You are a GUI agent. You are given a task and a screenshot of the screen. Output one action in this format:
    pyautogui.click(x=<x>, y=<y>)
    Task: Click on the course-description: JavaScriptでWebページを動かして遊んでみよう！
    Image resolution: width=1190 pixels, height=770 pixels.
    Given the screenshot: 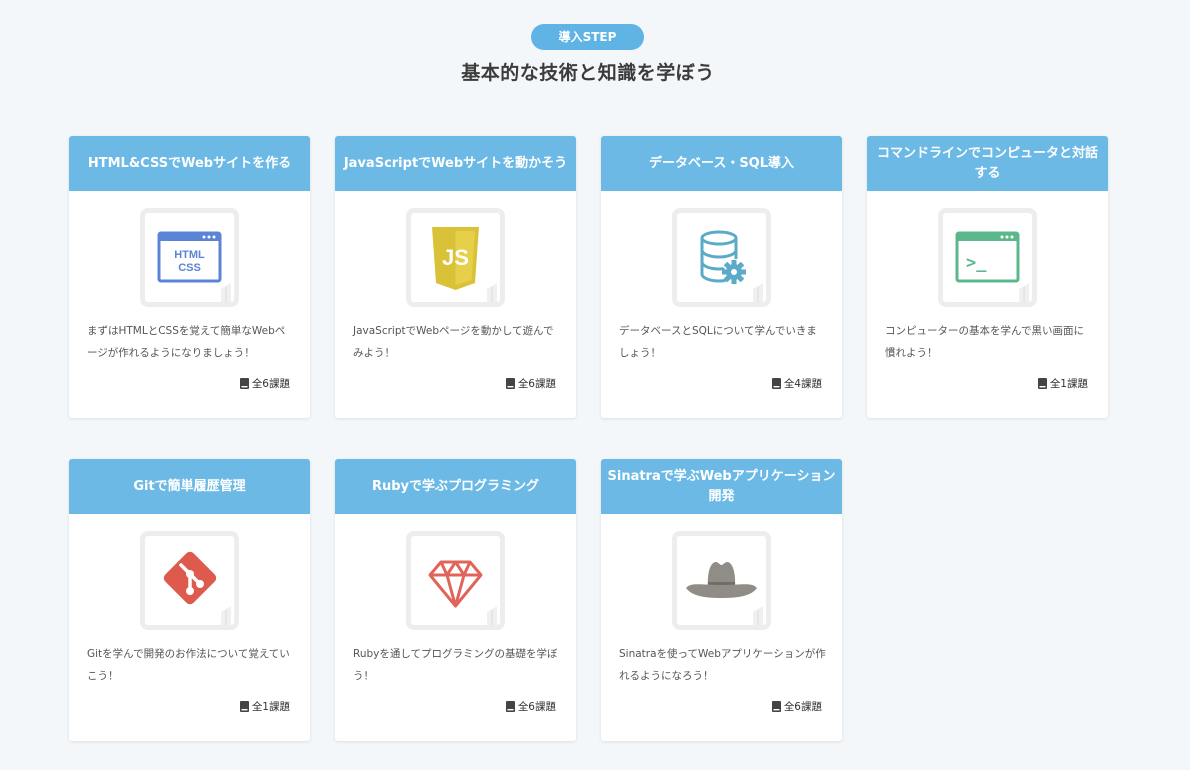 What is the action you would take?
    pyautogui.click(x=453, y=342)
    